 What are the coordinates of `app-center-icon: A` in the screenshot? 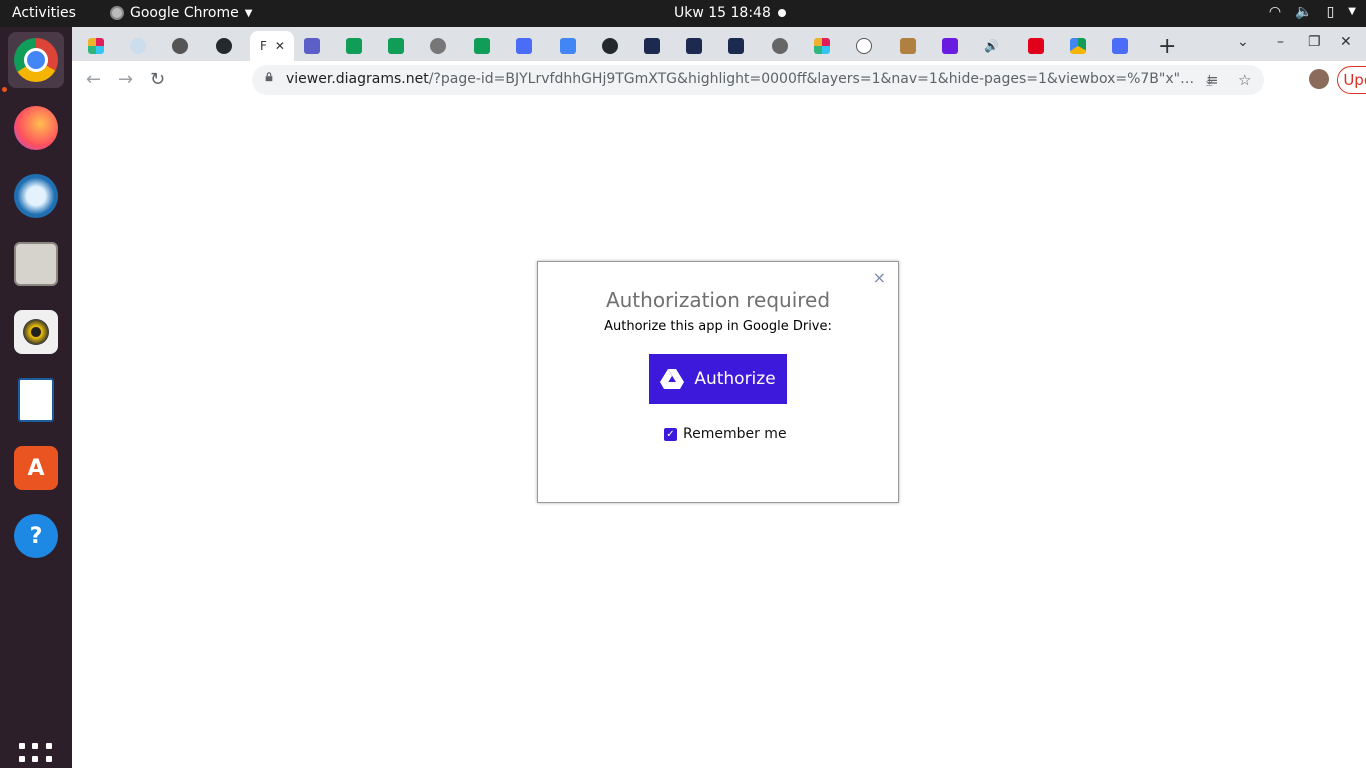 It's located at (36, 468).